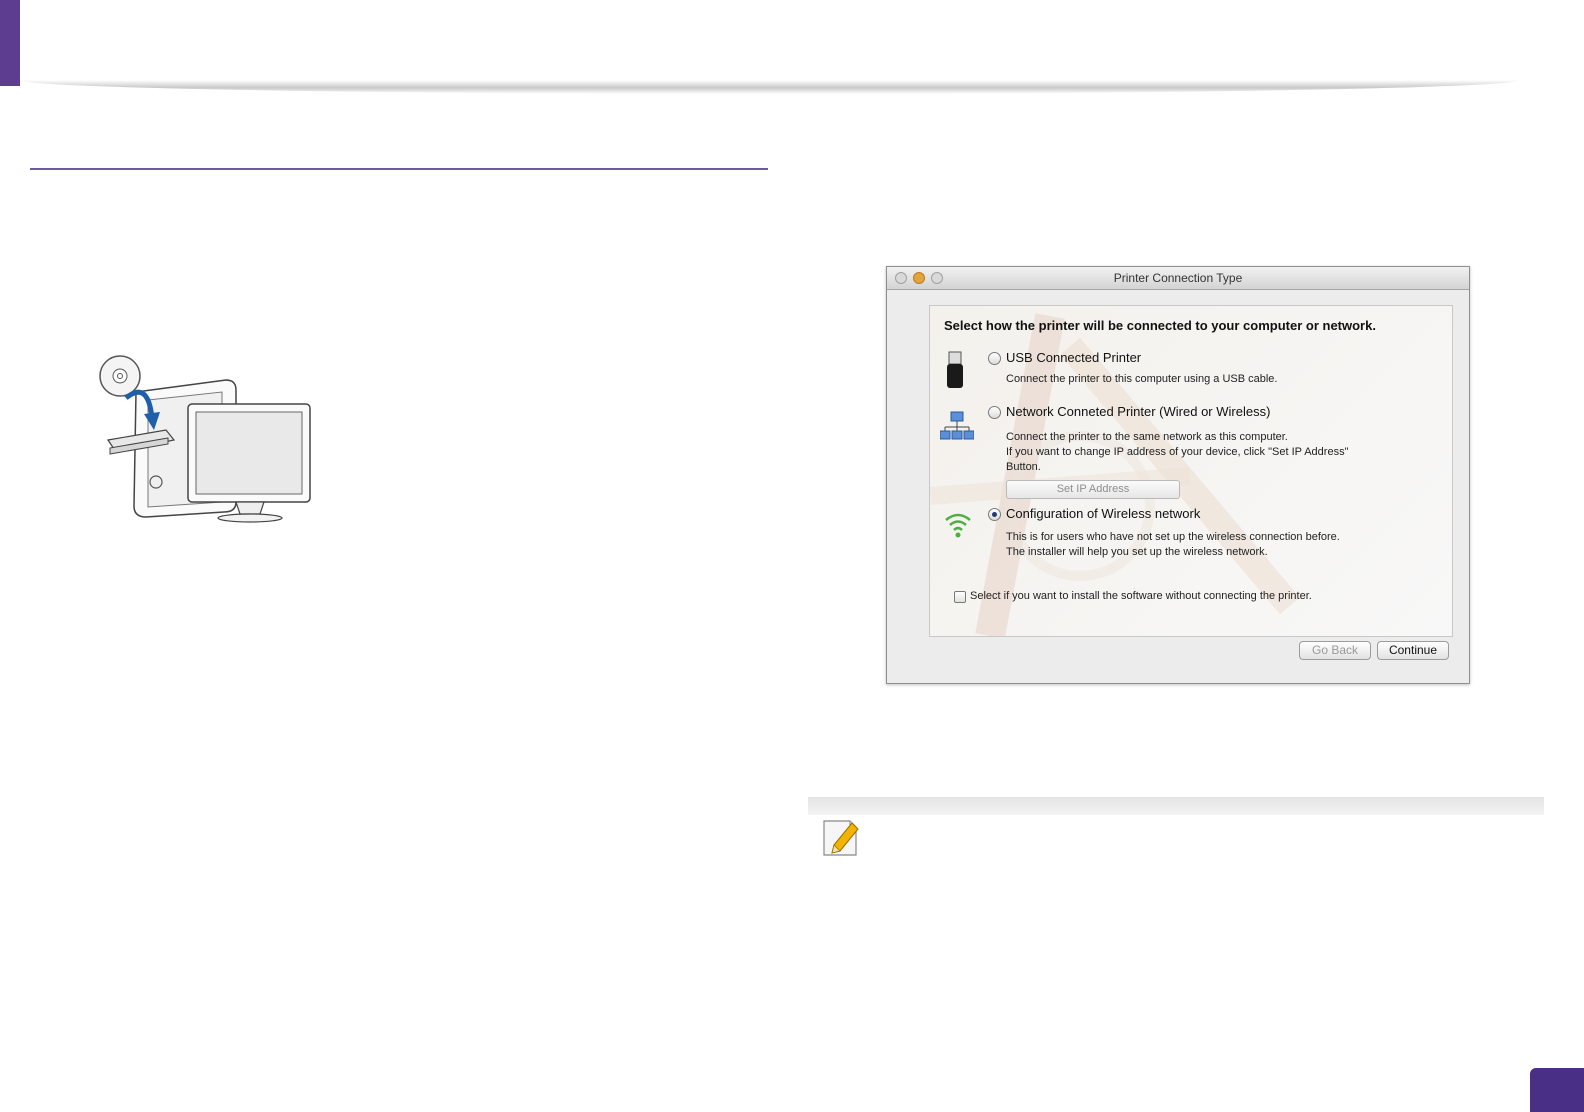  I want to click on usb-option-radio, so click(994, 358).